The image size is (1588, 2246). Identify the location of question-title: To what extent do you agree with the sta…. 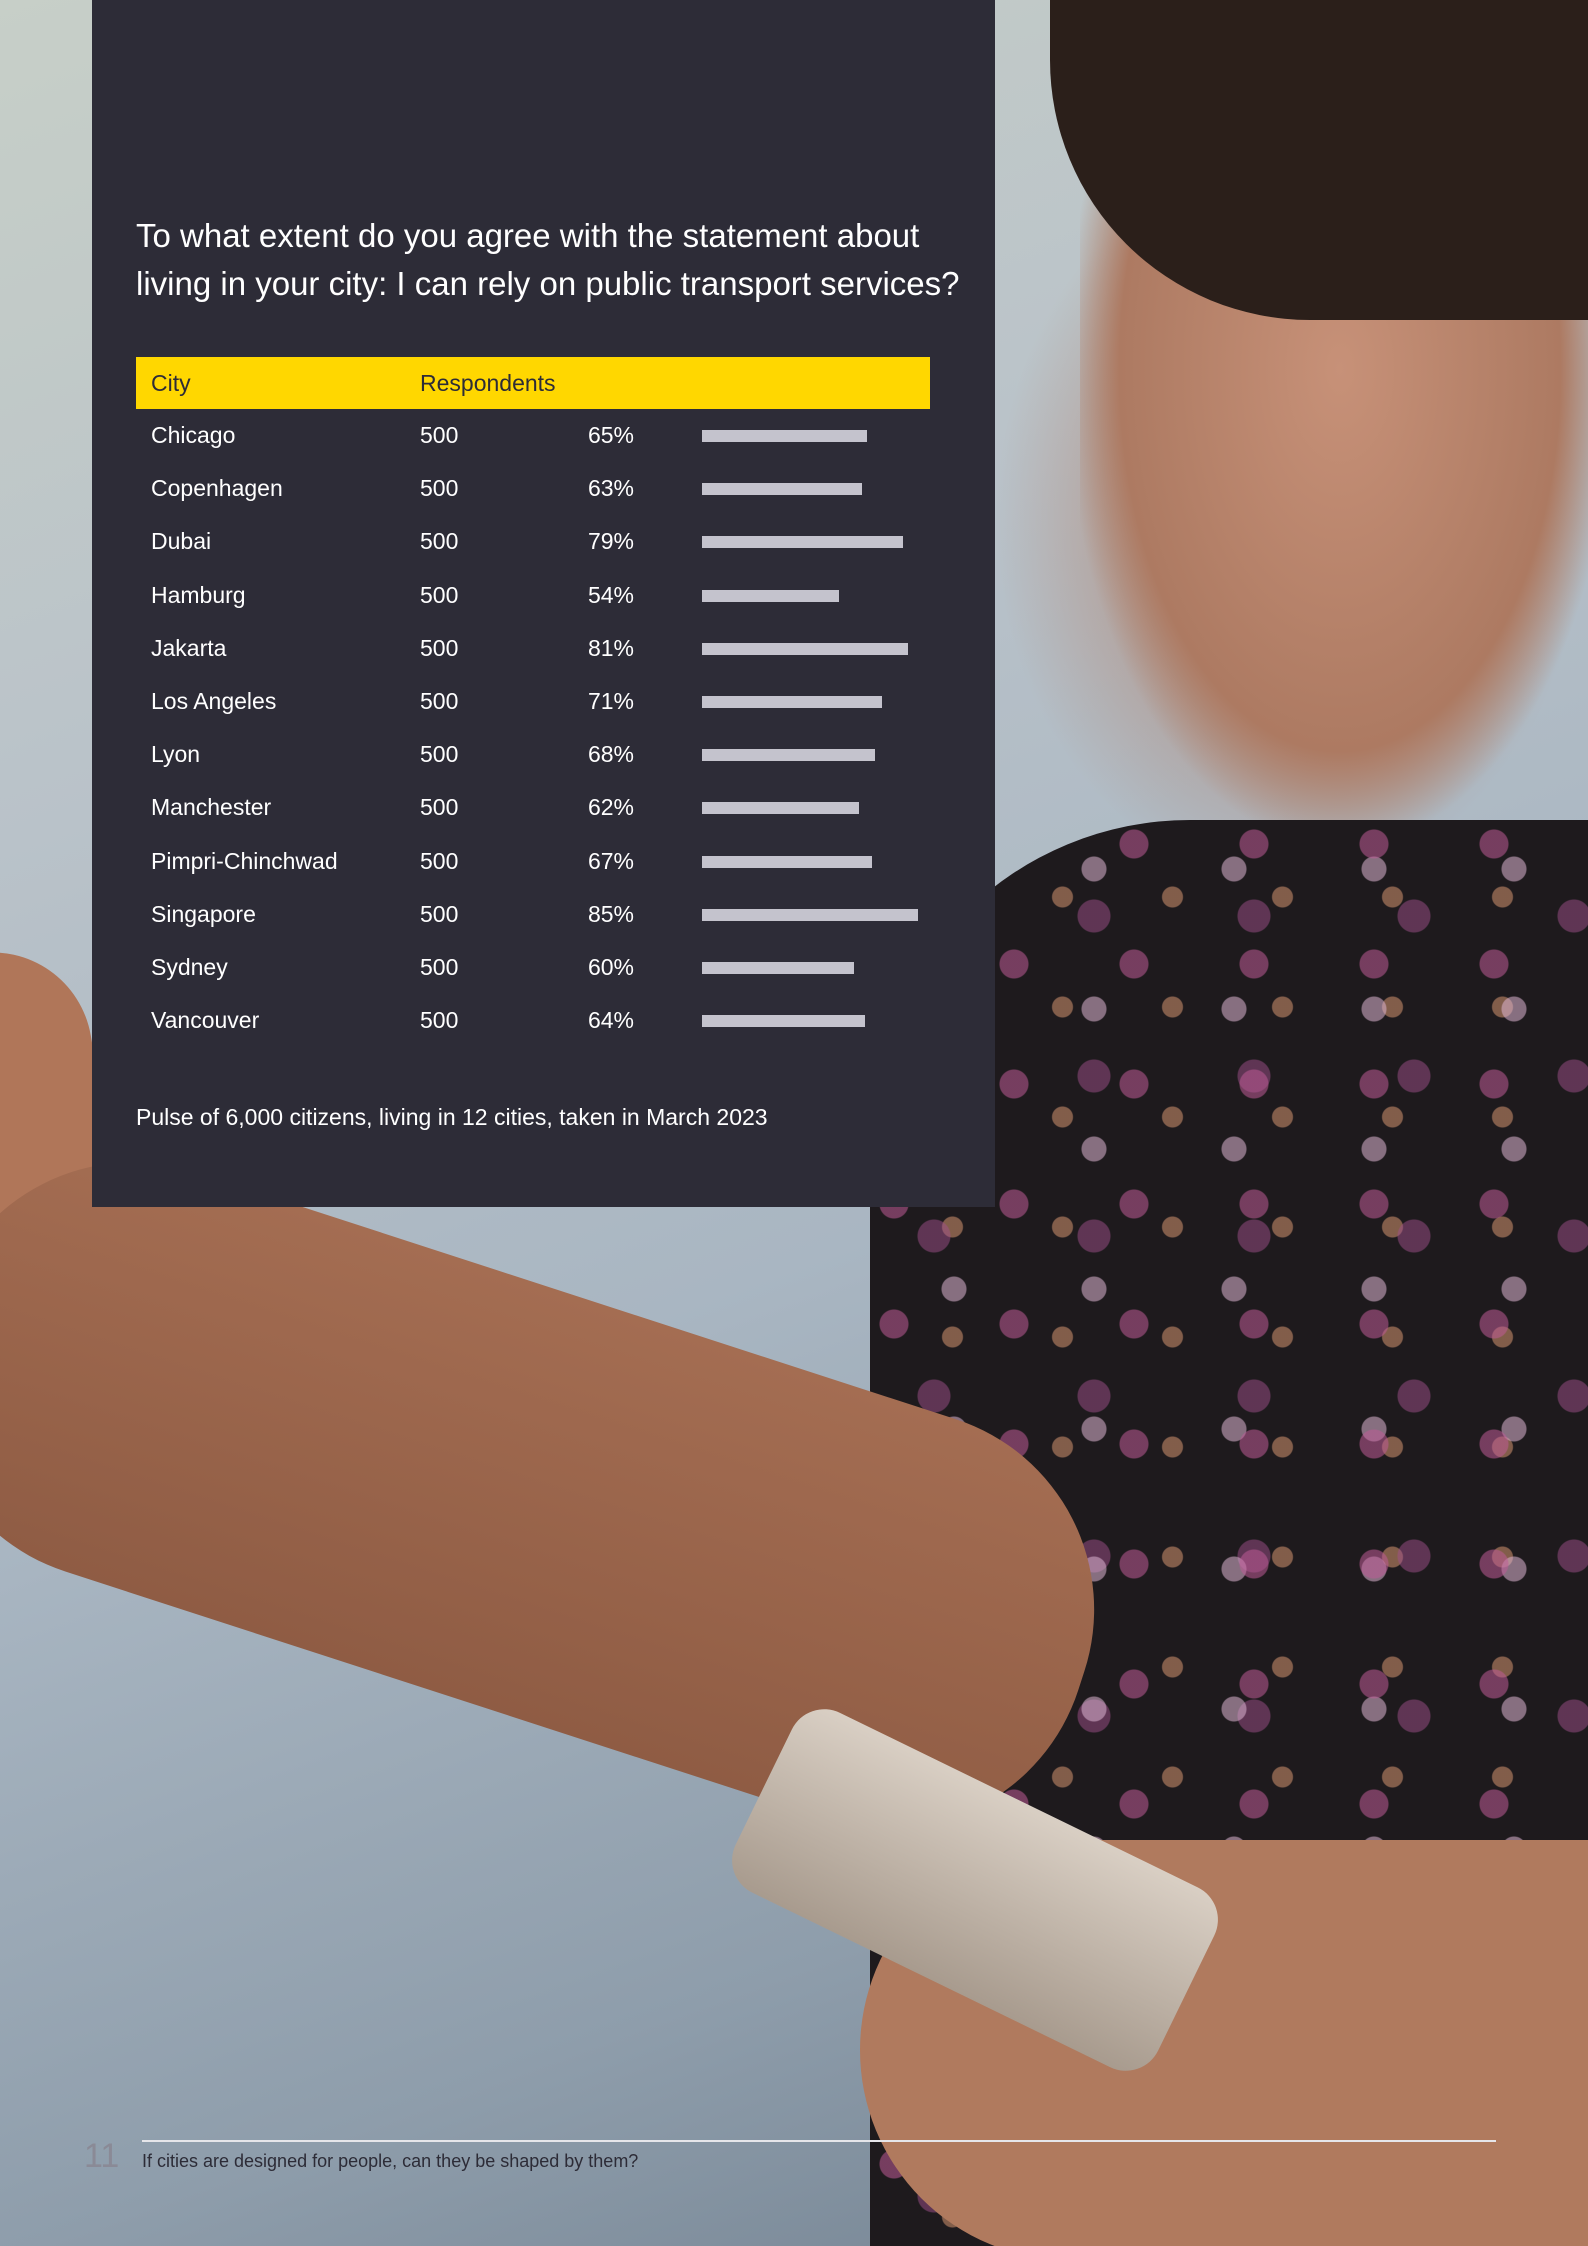
(548, 259).